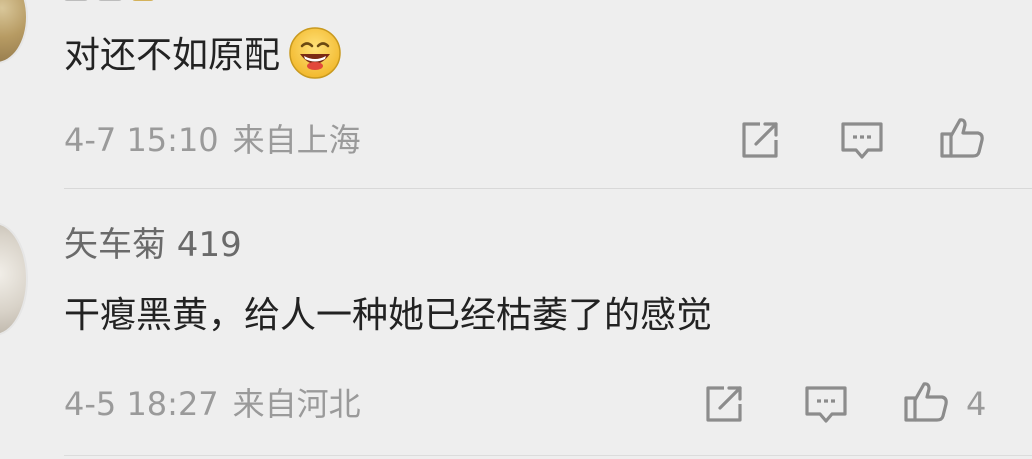 The width and height of the screenshot is (1032, 459). I want to click on comment-text: 对还不如原配, so click(203, 53).